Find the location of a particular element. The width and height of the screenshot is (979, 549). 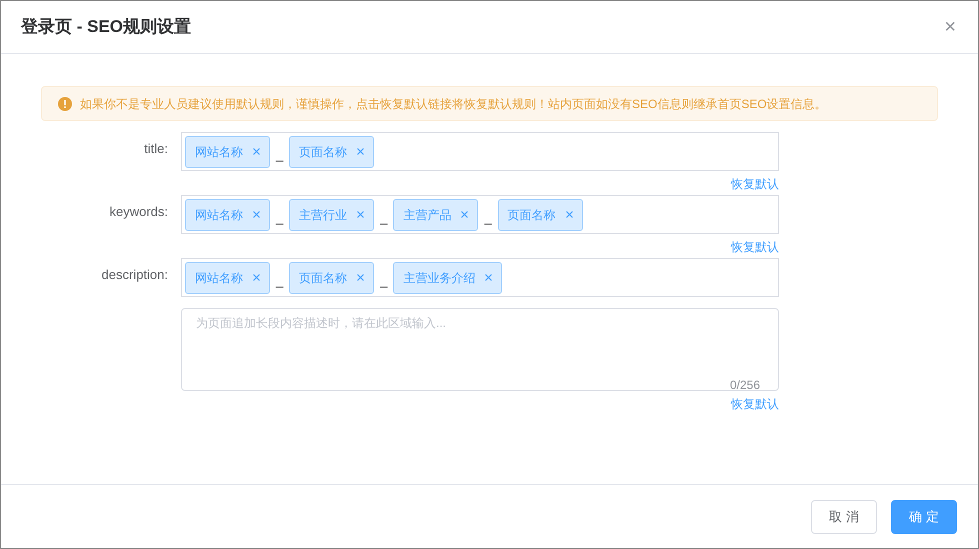

tag: 主营产品 is located at coordinates (435, 214).